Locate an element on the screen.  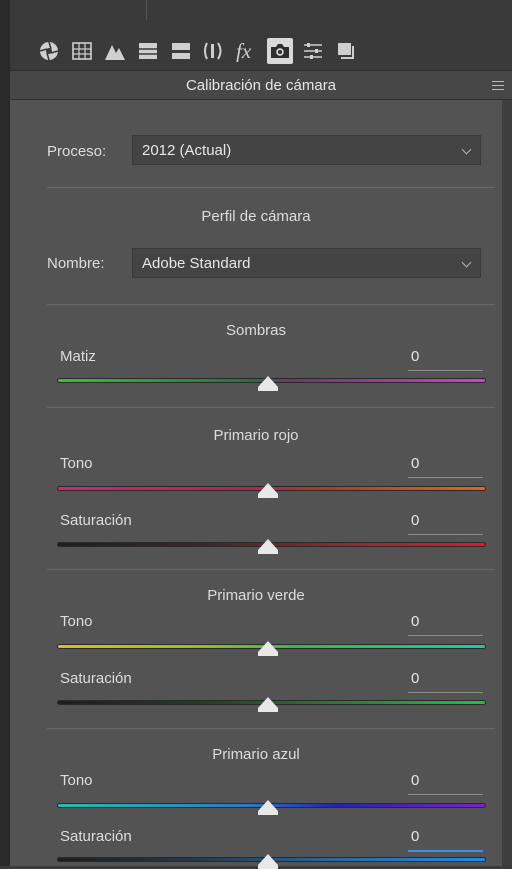
camera-icon is located at coordinates (280, 51).